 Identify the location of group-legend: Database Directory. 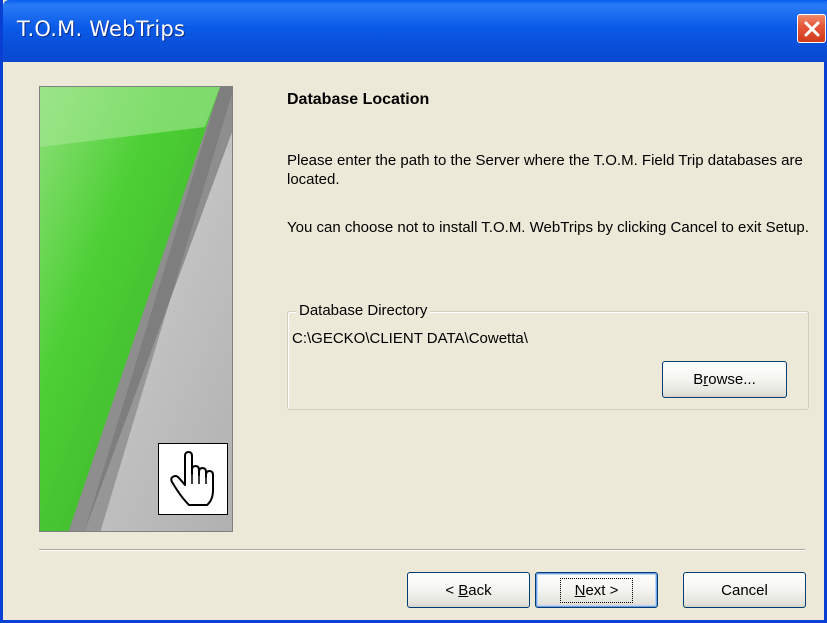
(363, 310).